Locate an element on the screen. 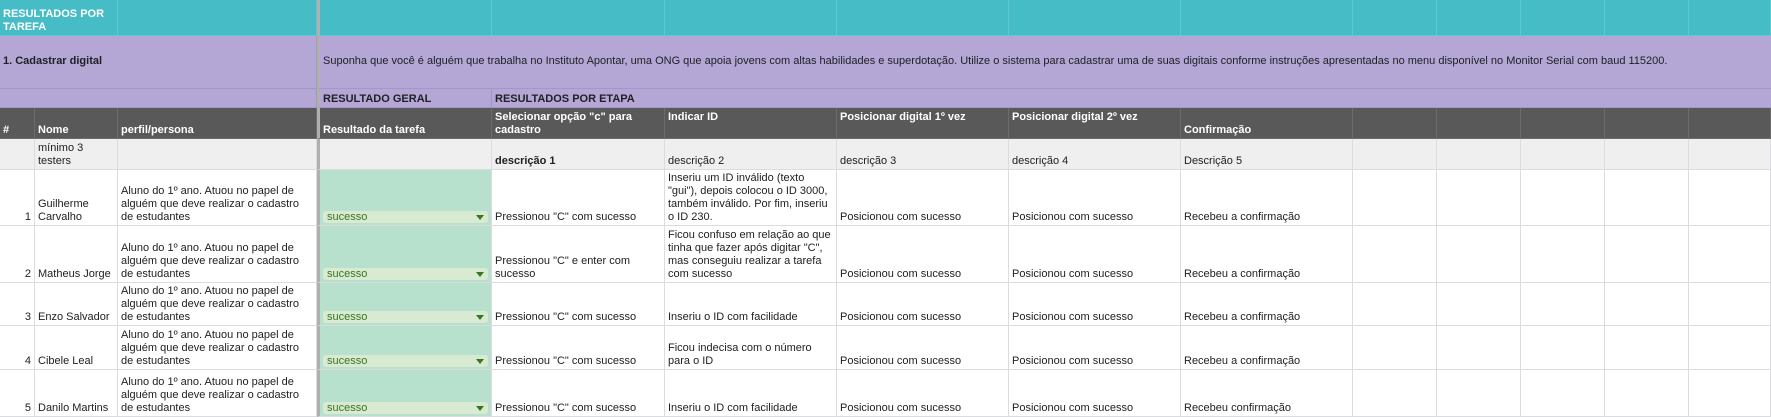 The height and width of the screenshot is (417, 1771). col-header-name: Nome is located at coordinates (76, 123).